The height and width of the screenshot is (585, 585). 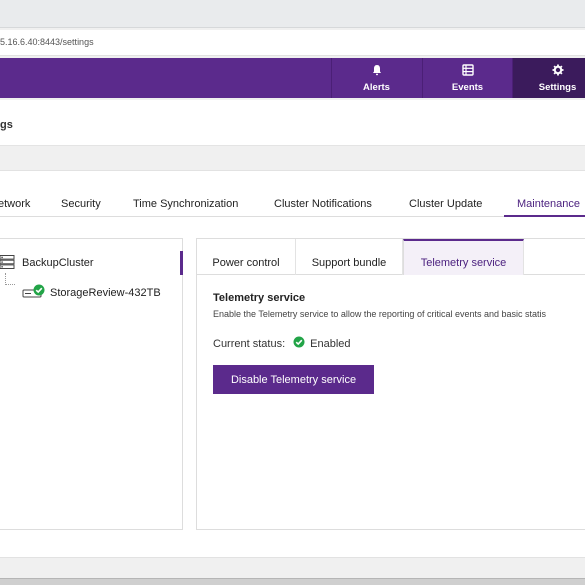 I want to click on browser-tab-strip, so click(x=292, y=14).